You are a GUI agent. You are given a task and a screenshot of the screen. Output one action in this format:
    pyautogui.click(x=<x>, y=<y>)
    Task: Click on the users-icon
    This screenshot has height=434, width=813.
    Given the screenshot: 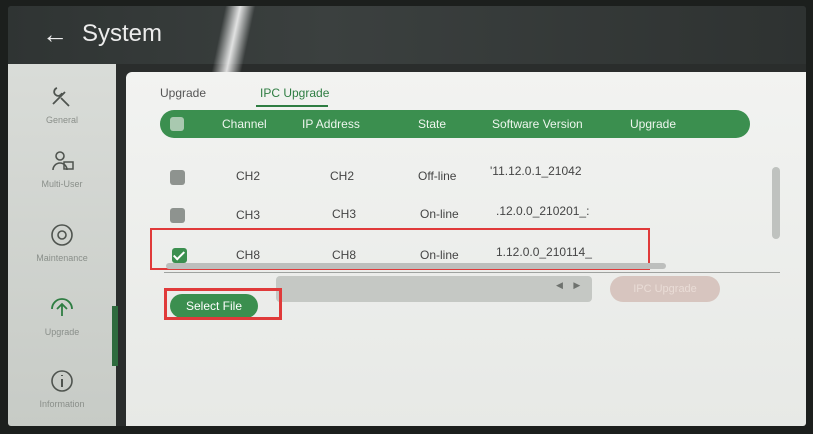 What is the action you would take?
    pyautogui.click(x=63, y=161)
    